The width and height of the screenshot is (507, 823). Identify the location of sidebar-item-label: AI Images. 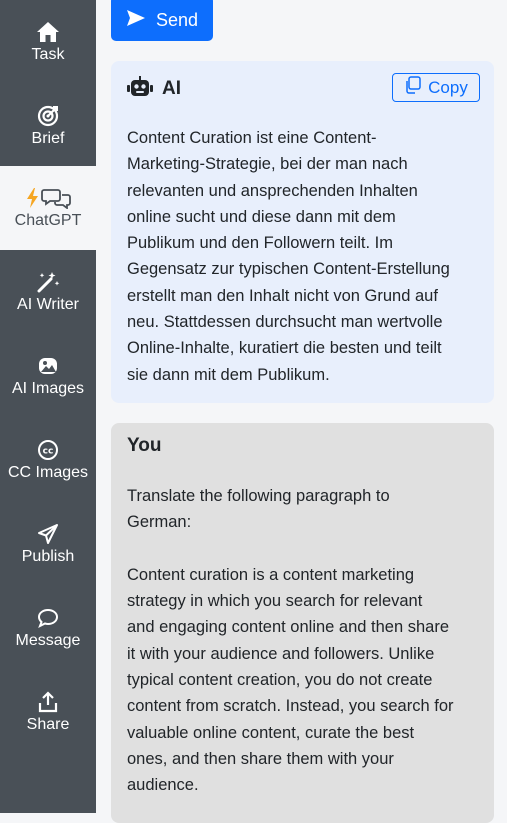
(48, 388).